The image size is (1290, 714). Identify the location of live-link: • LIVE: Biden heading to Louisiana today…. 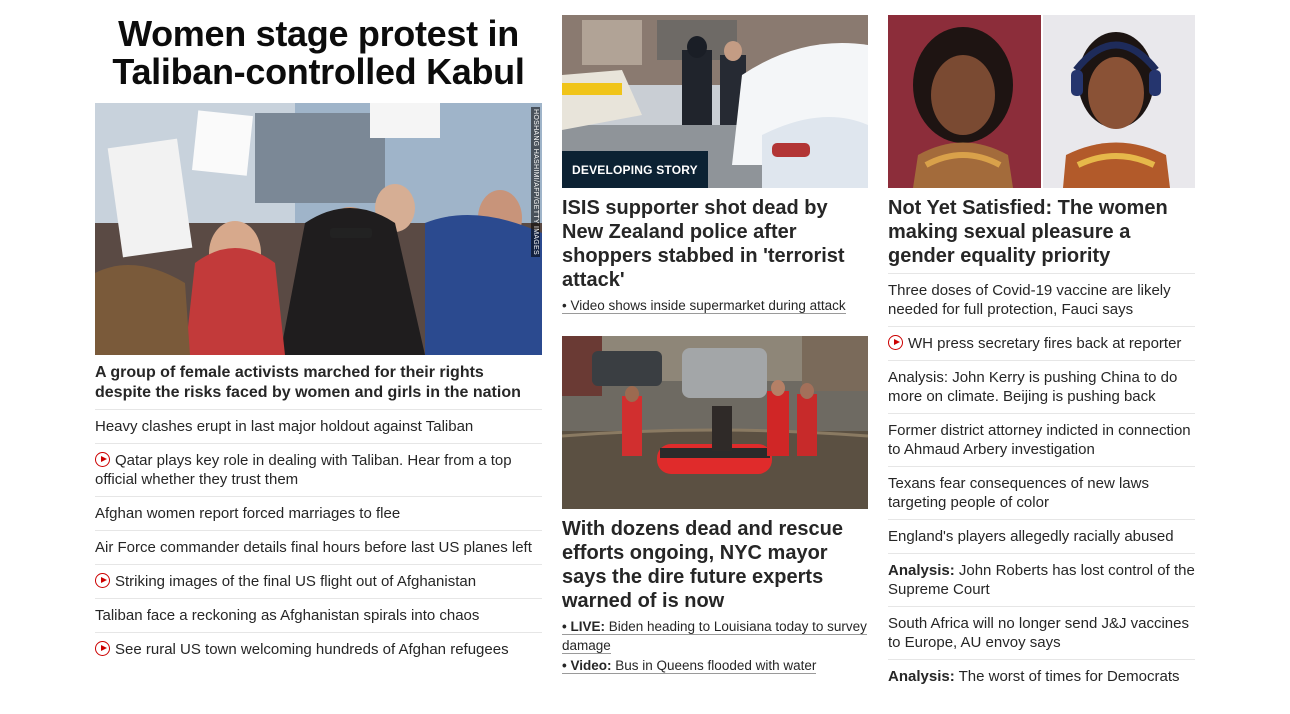
(714, 636).